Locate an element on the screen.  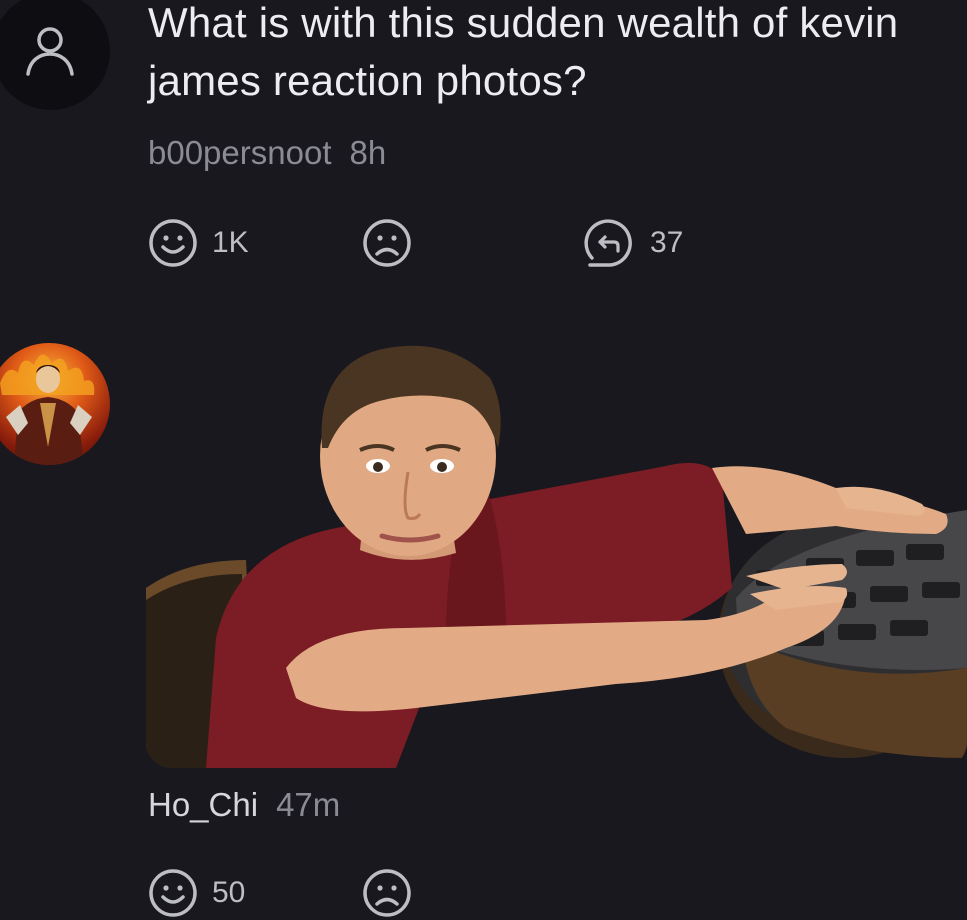
post-dislike-button is located at coordinates (387, 243).